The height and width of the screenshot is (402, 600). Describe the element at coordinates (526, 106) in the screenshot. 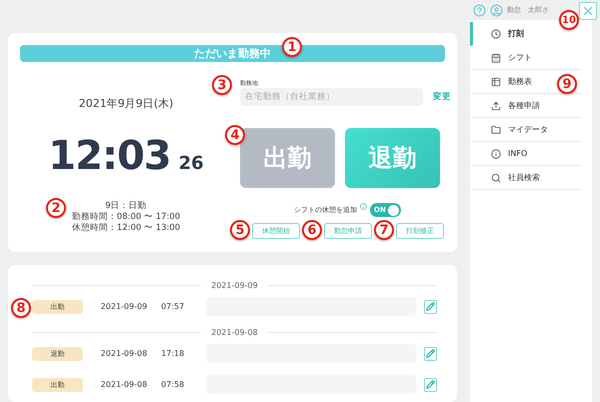

I see `sidebar-item: 各種申請` at that location.